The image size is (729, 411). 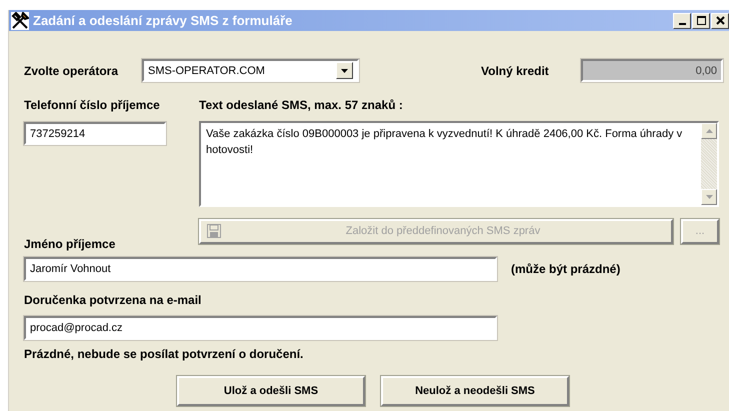 What do you see at coordinates (162, 20) in the screenshot?
I see `window-title: Zadání a odeslání zprávy SMS z formuláře` at bounding box center [162, 20].